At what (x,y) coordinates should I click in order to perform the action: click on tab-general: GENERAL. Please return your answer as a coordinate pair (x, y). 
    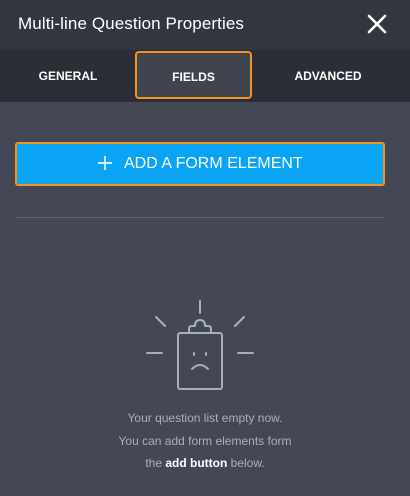
    Looking at the image, I should click on (68, 76).